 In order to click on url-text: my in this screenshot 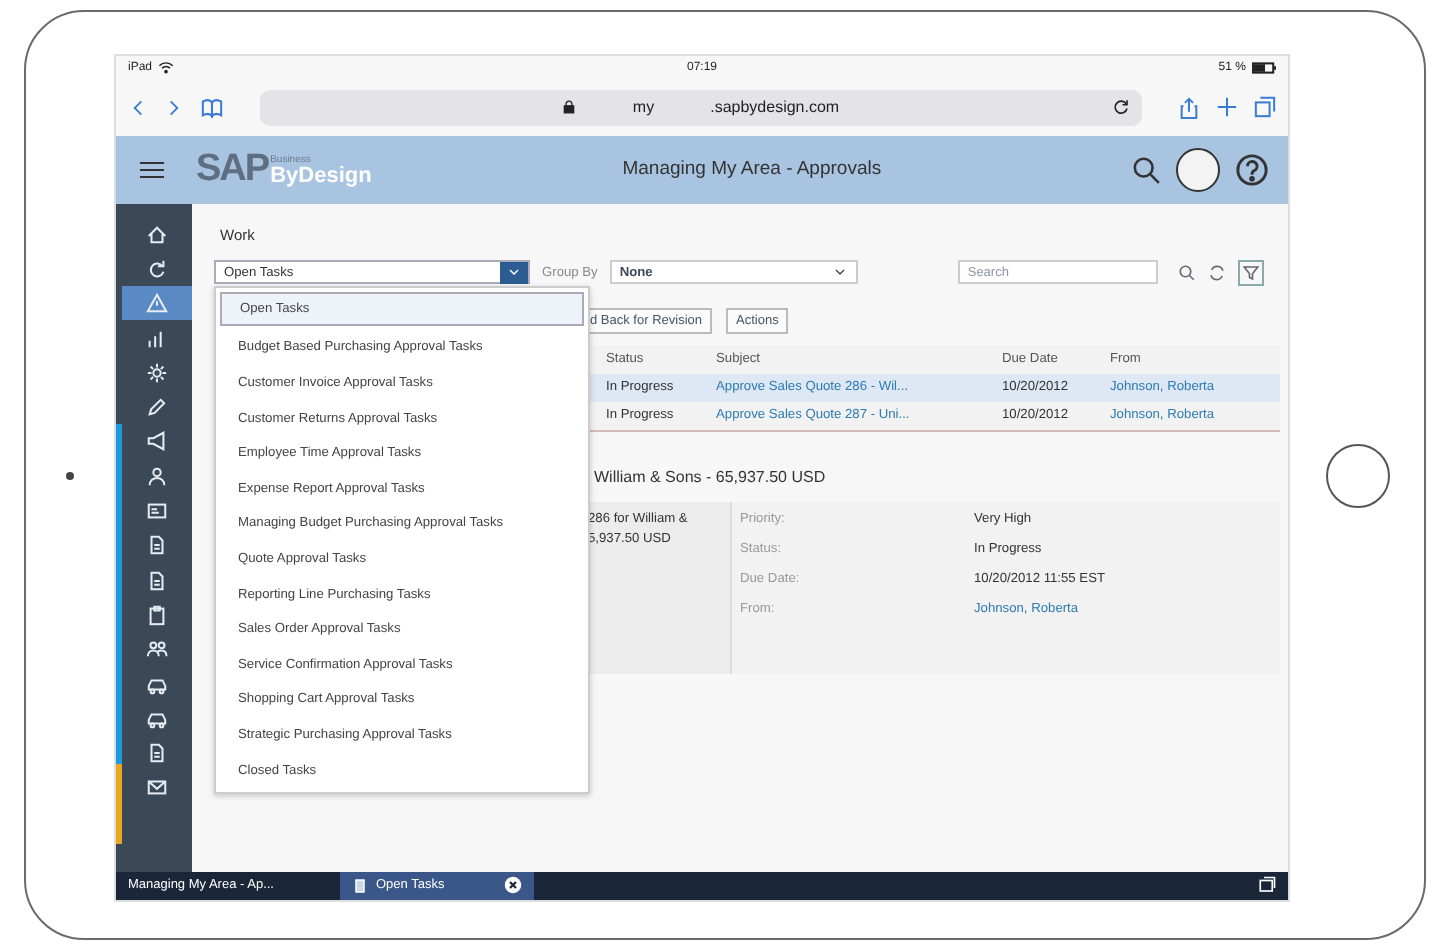, I will do `click(643, 107)`.